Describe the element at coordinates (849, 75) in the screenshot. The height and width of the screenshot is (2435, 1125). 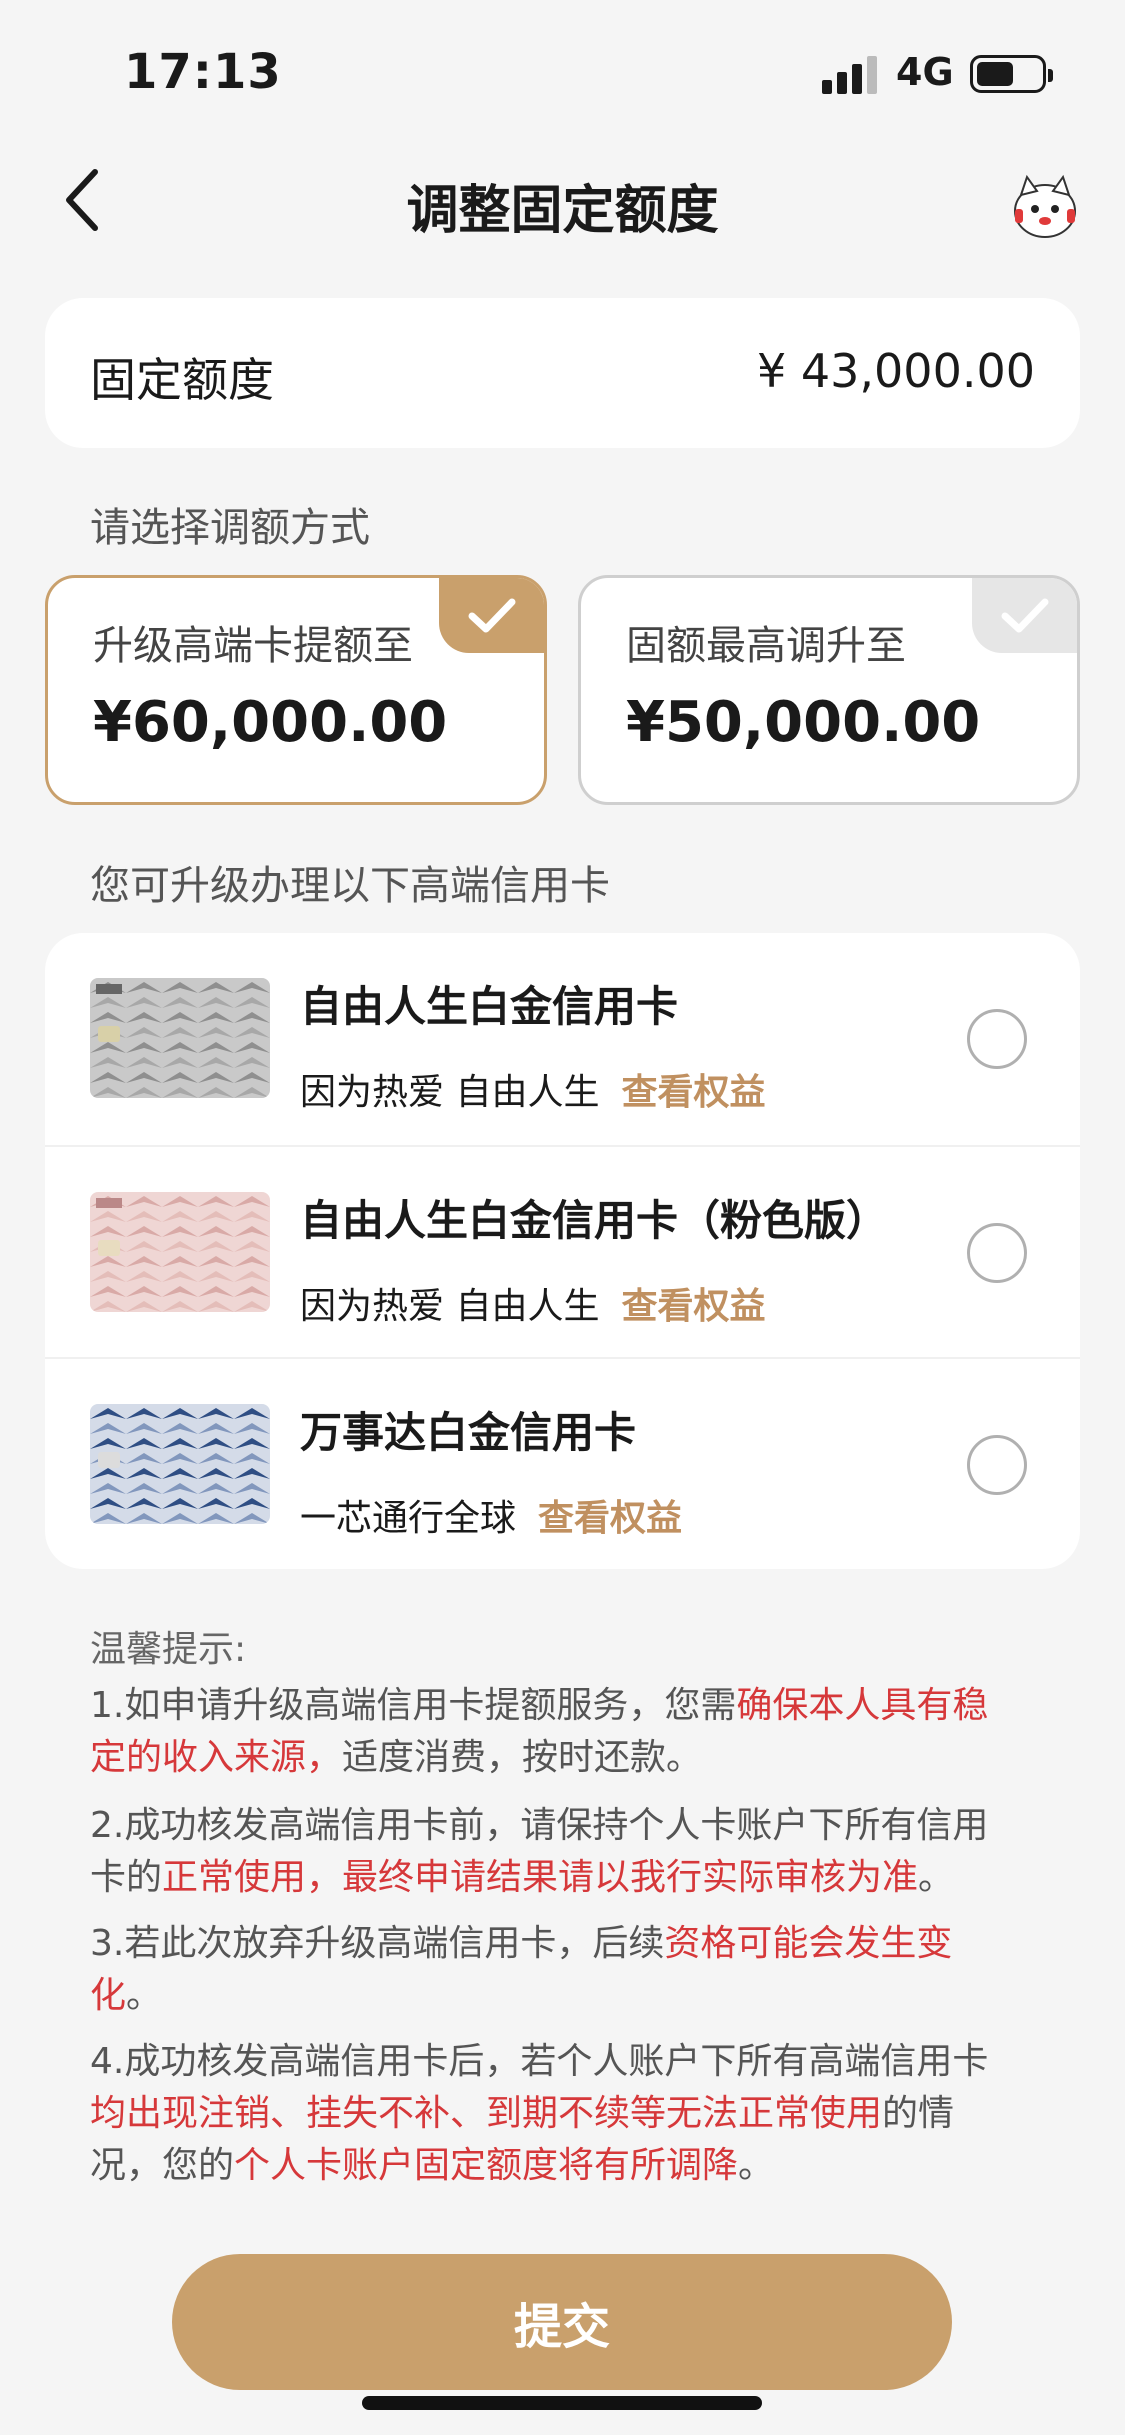
I see `signal-icon` at that location.